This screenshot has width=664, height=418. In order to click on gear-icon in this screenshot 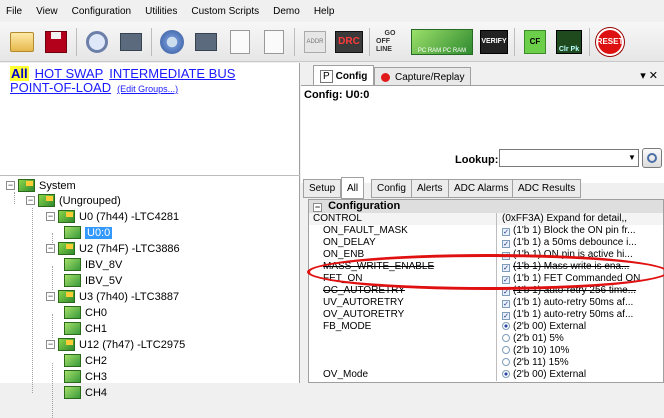, I will do `click(172, 41)`.